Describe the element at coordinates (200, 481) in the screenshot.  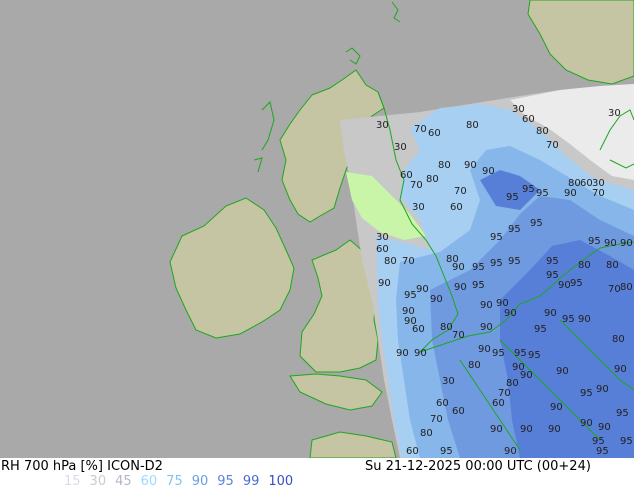
I see `legend-entry: 90` at that location.